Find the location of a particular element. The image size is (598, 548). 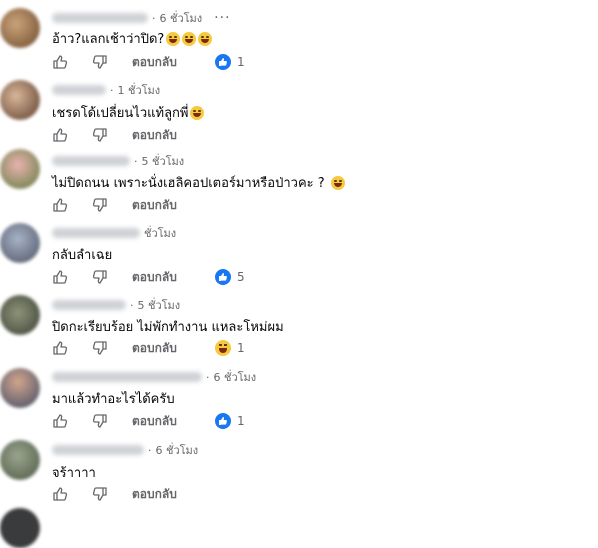

comment-text: มาแล้วทำอะไรได้ครับ is located at coordinates (113, 399).